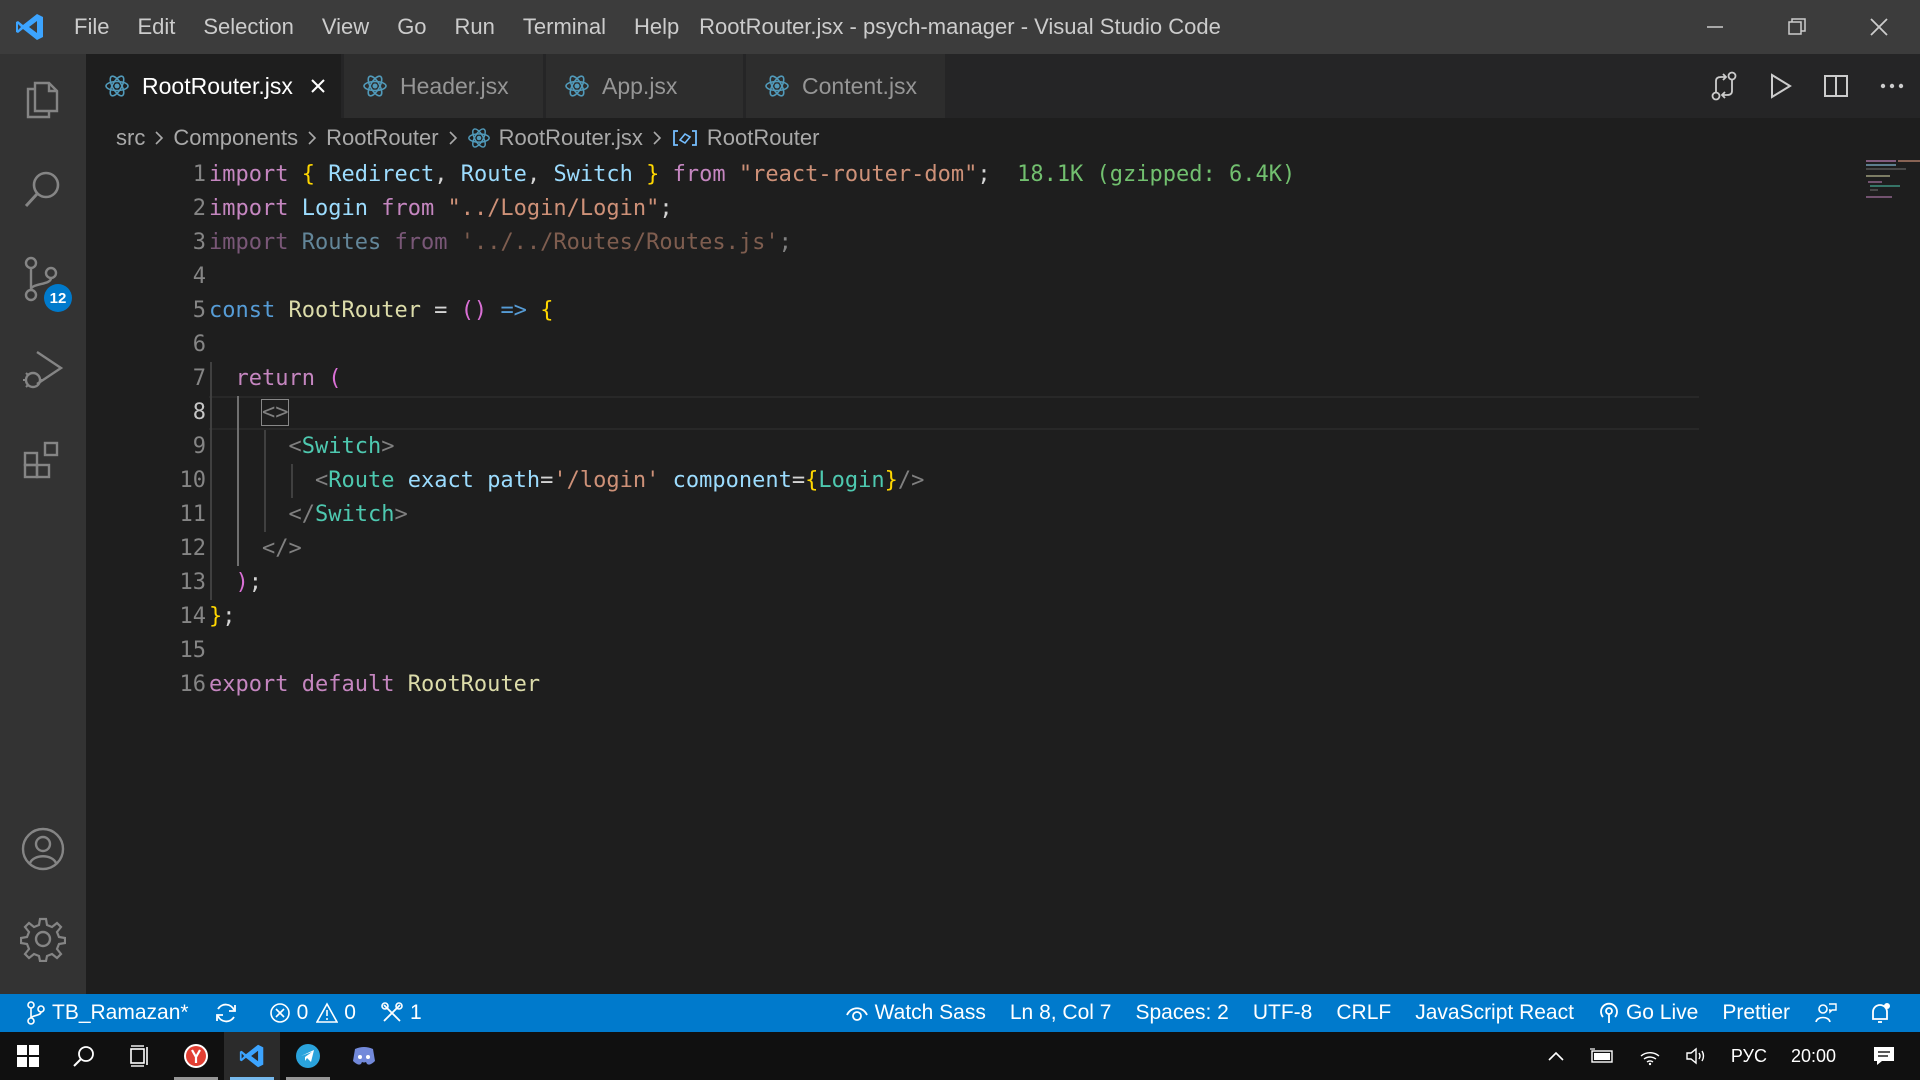  Describe the element at coordinates (1749, 1056) in the screenshot. I see `input-language-button: РУС` at that location.